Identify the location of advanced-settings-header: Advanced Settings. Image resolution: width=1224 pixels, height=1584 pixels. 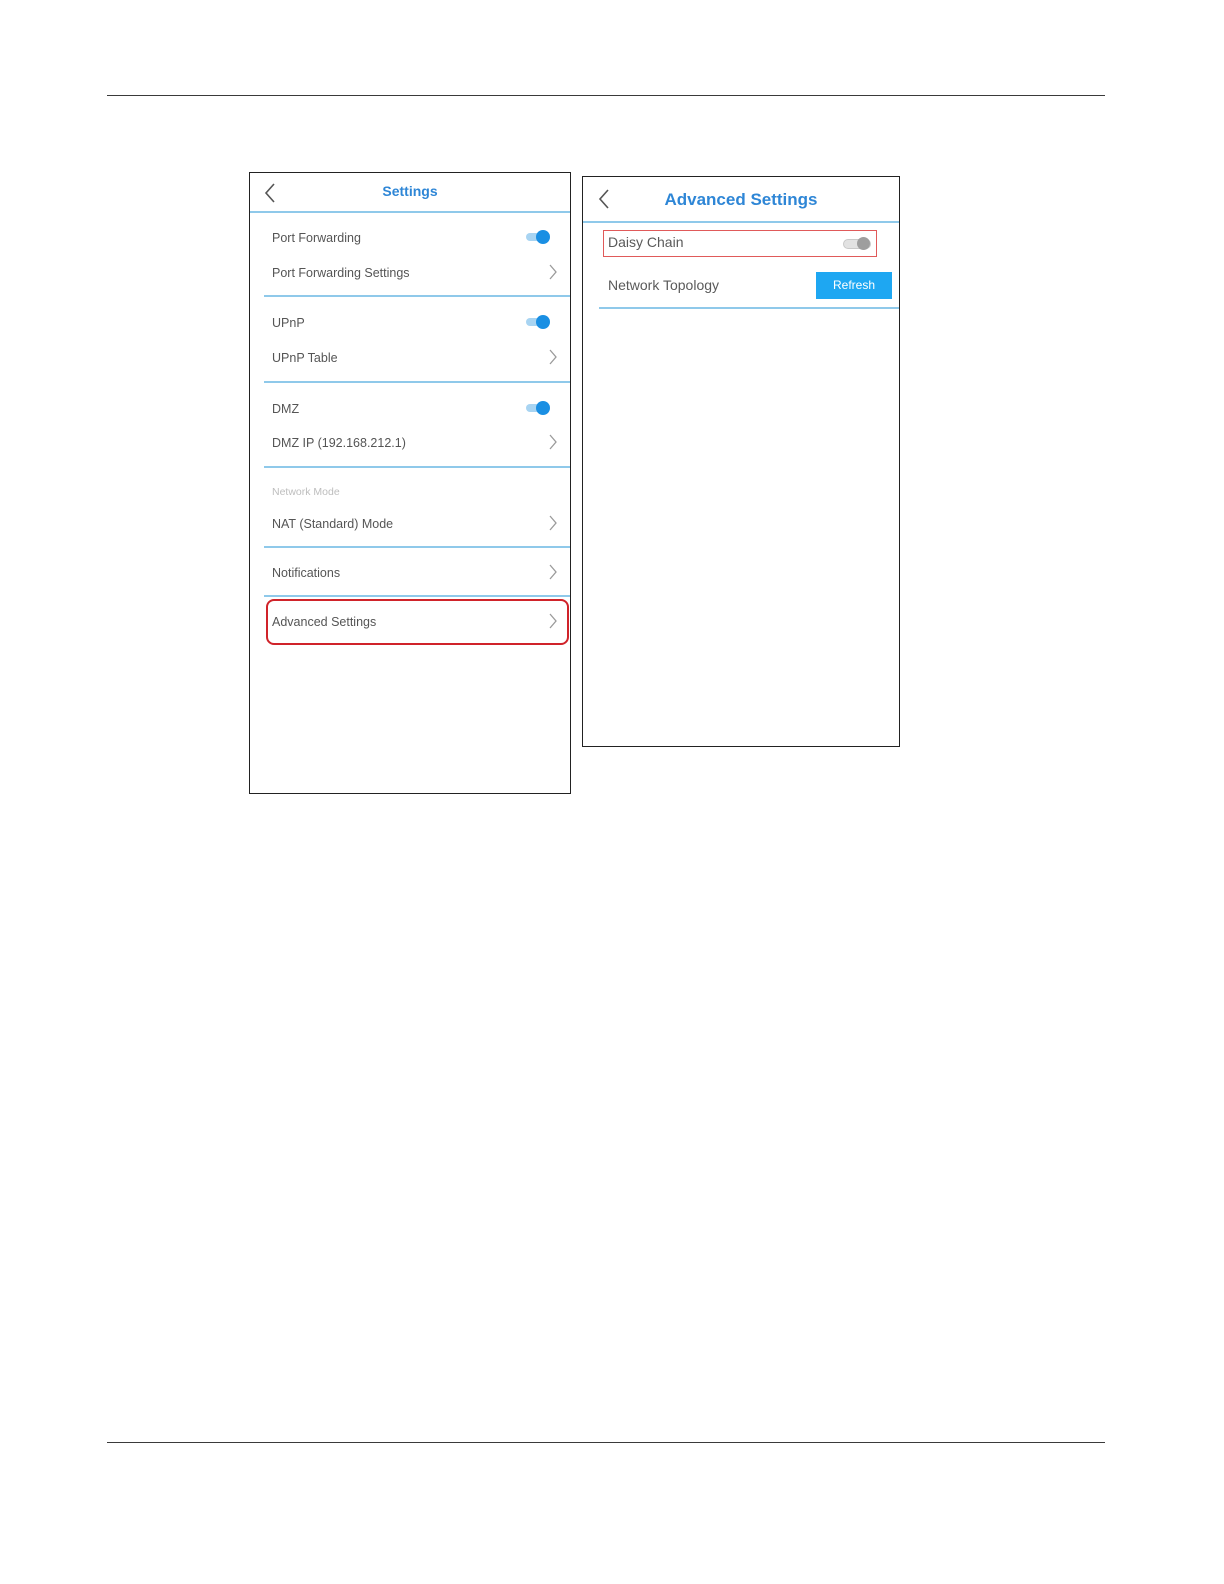
(741, 200).